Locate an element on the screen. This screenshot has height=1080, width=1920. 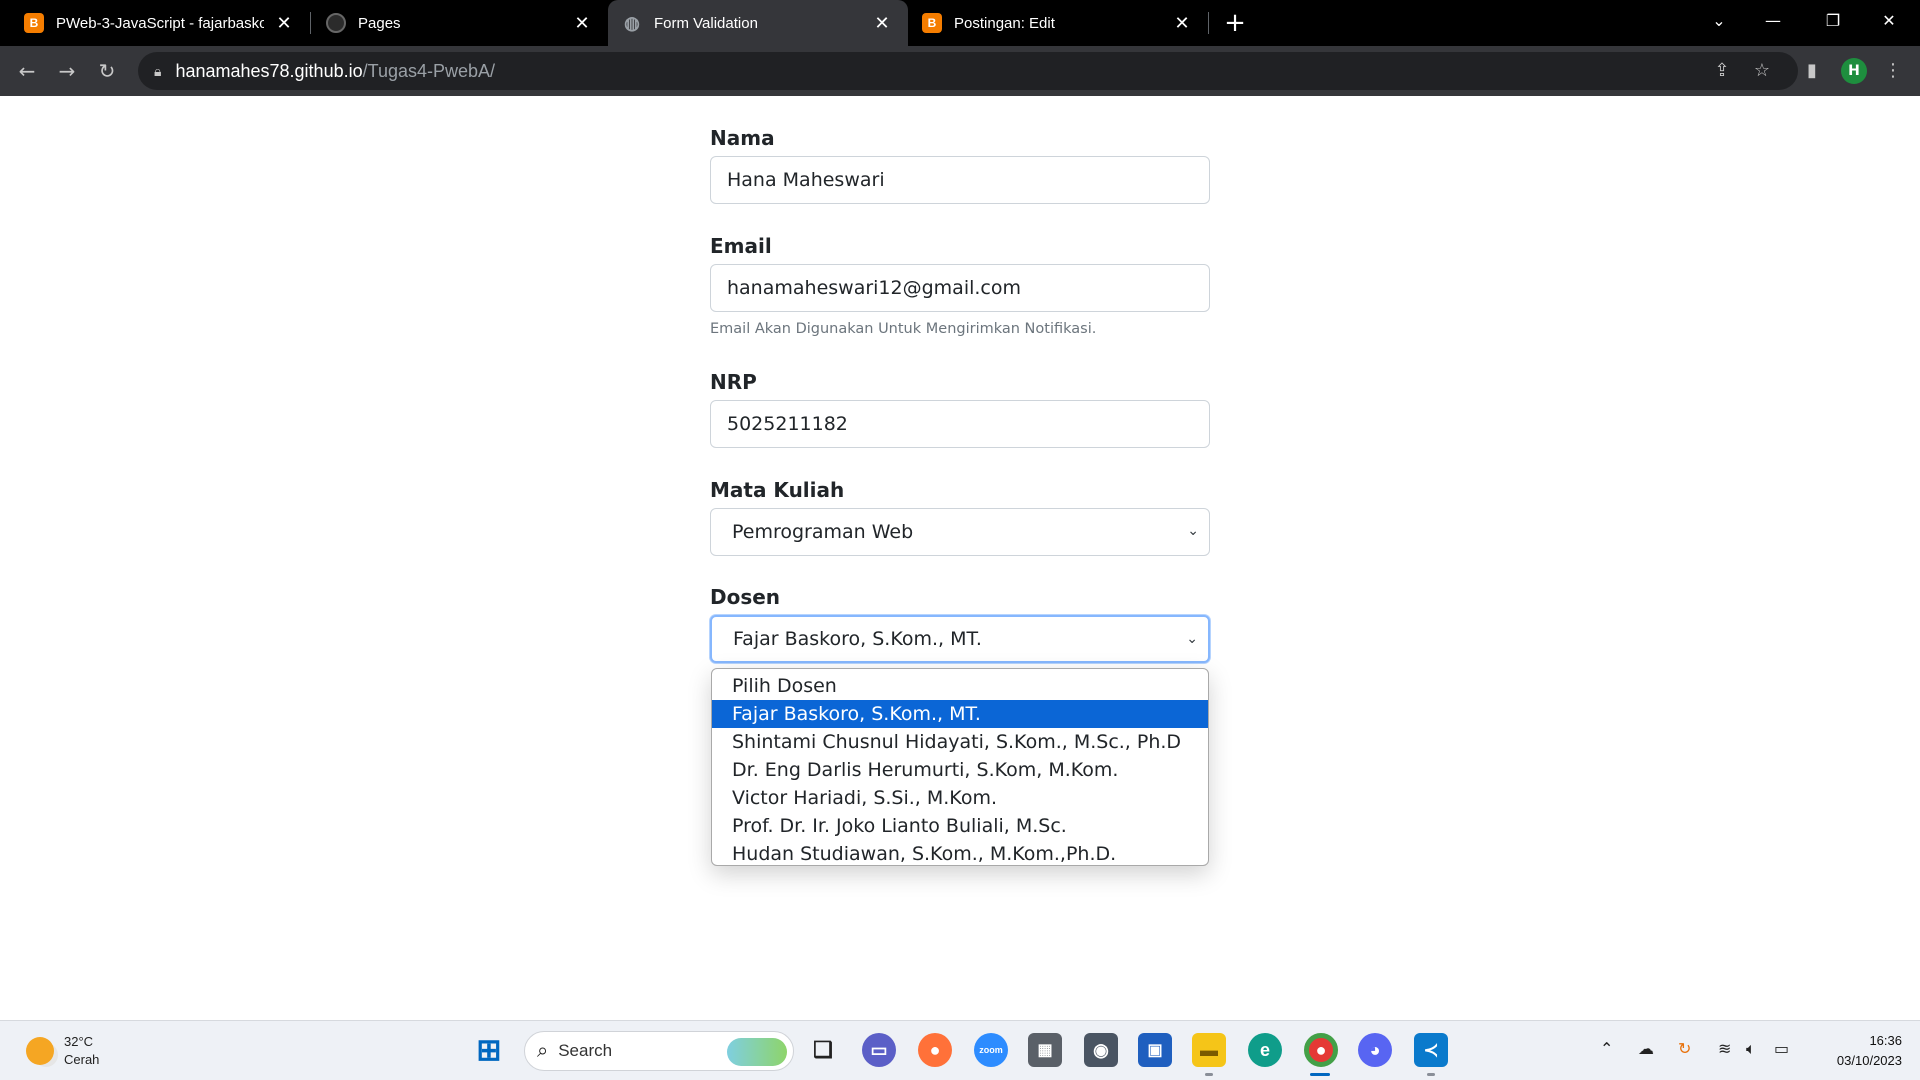
globe-icon: ◍ is located at coordinates (632, 22).